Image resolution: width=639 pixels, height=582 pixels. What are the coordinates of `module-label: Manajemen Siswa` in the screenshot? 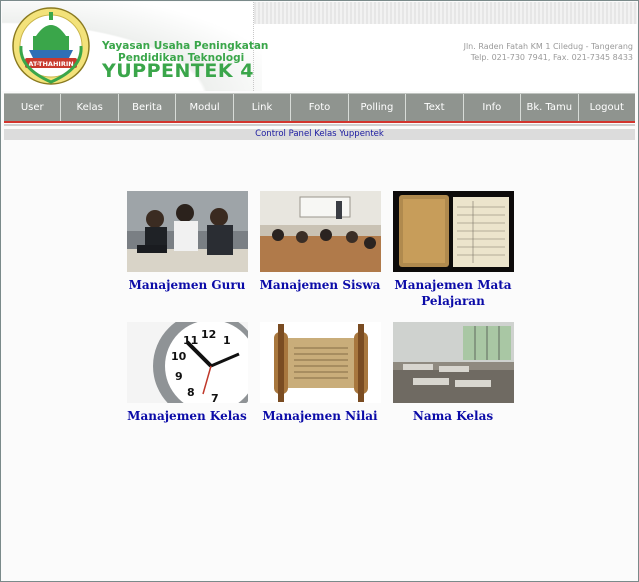 It's located at (320, 285).